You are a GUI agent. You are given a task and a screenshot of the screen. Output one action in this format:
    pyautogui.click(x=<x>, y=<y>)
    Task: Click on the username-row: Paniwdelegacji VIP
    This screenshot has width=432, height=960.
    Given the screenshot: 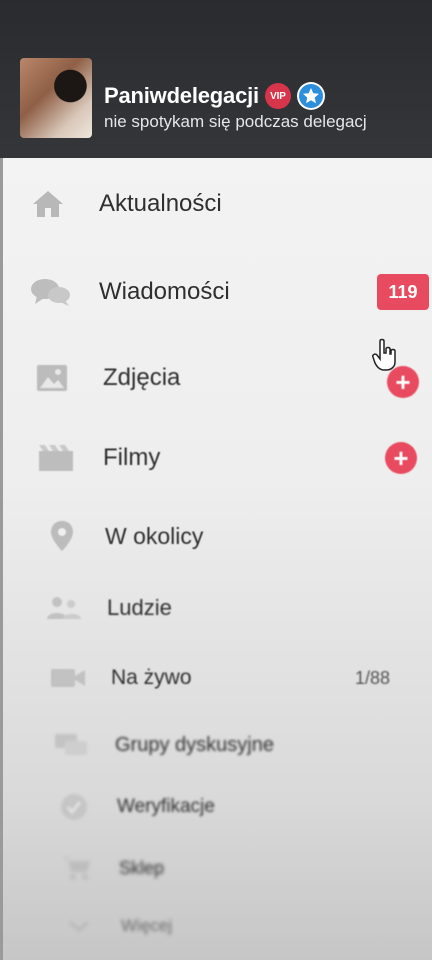 What is the action you would take?
    pyautogui.click(x=214, y=96)
    